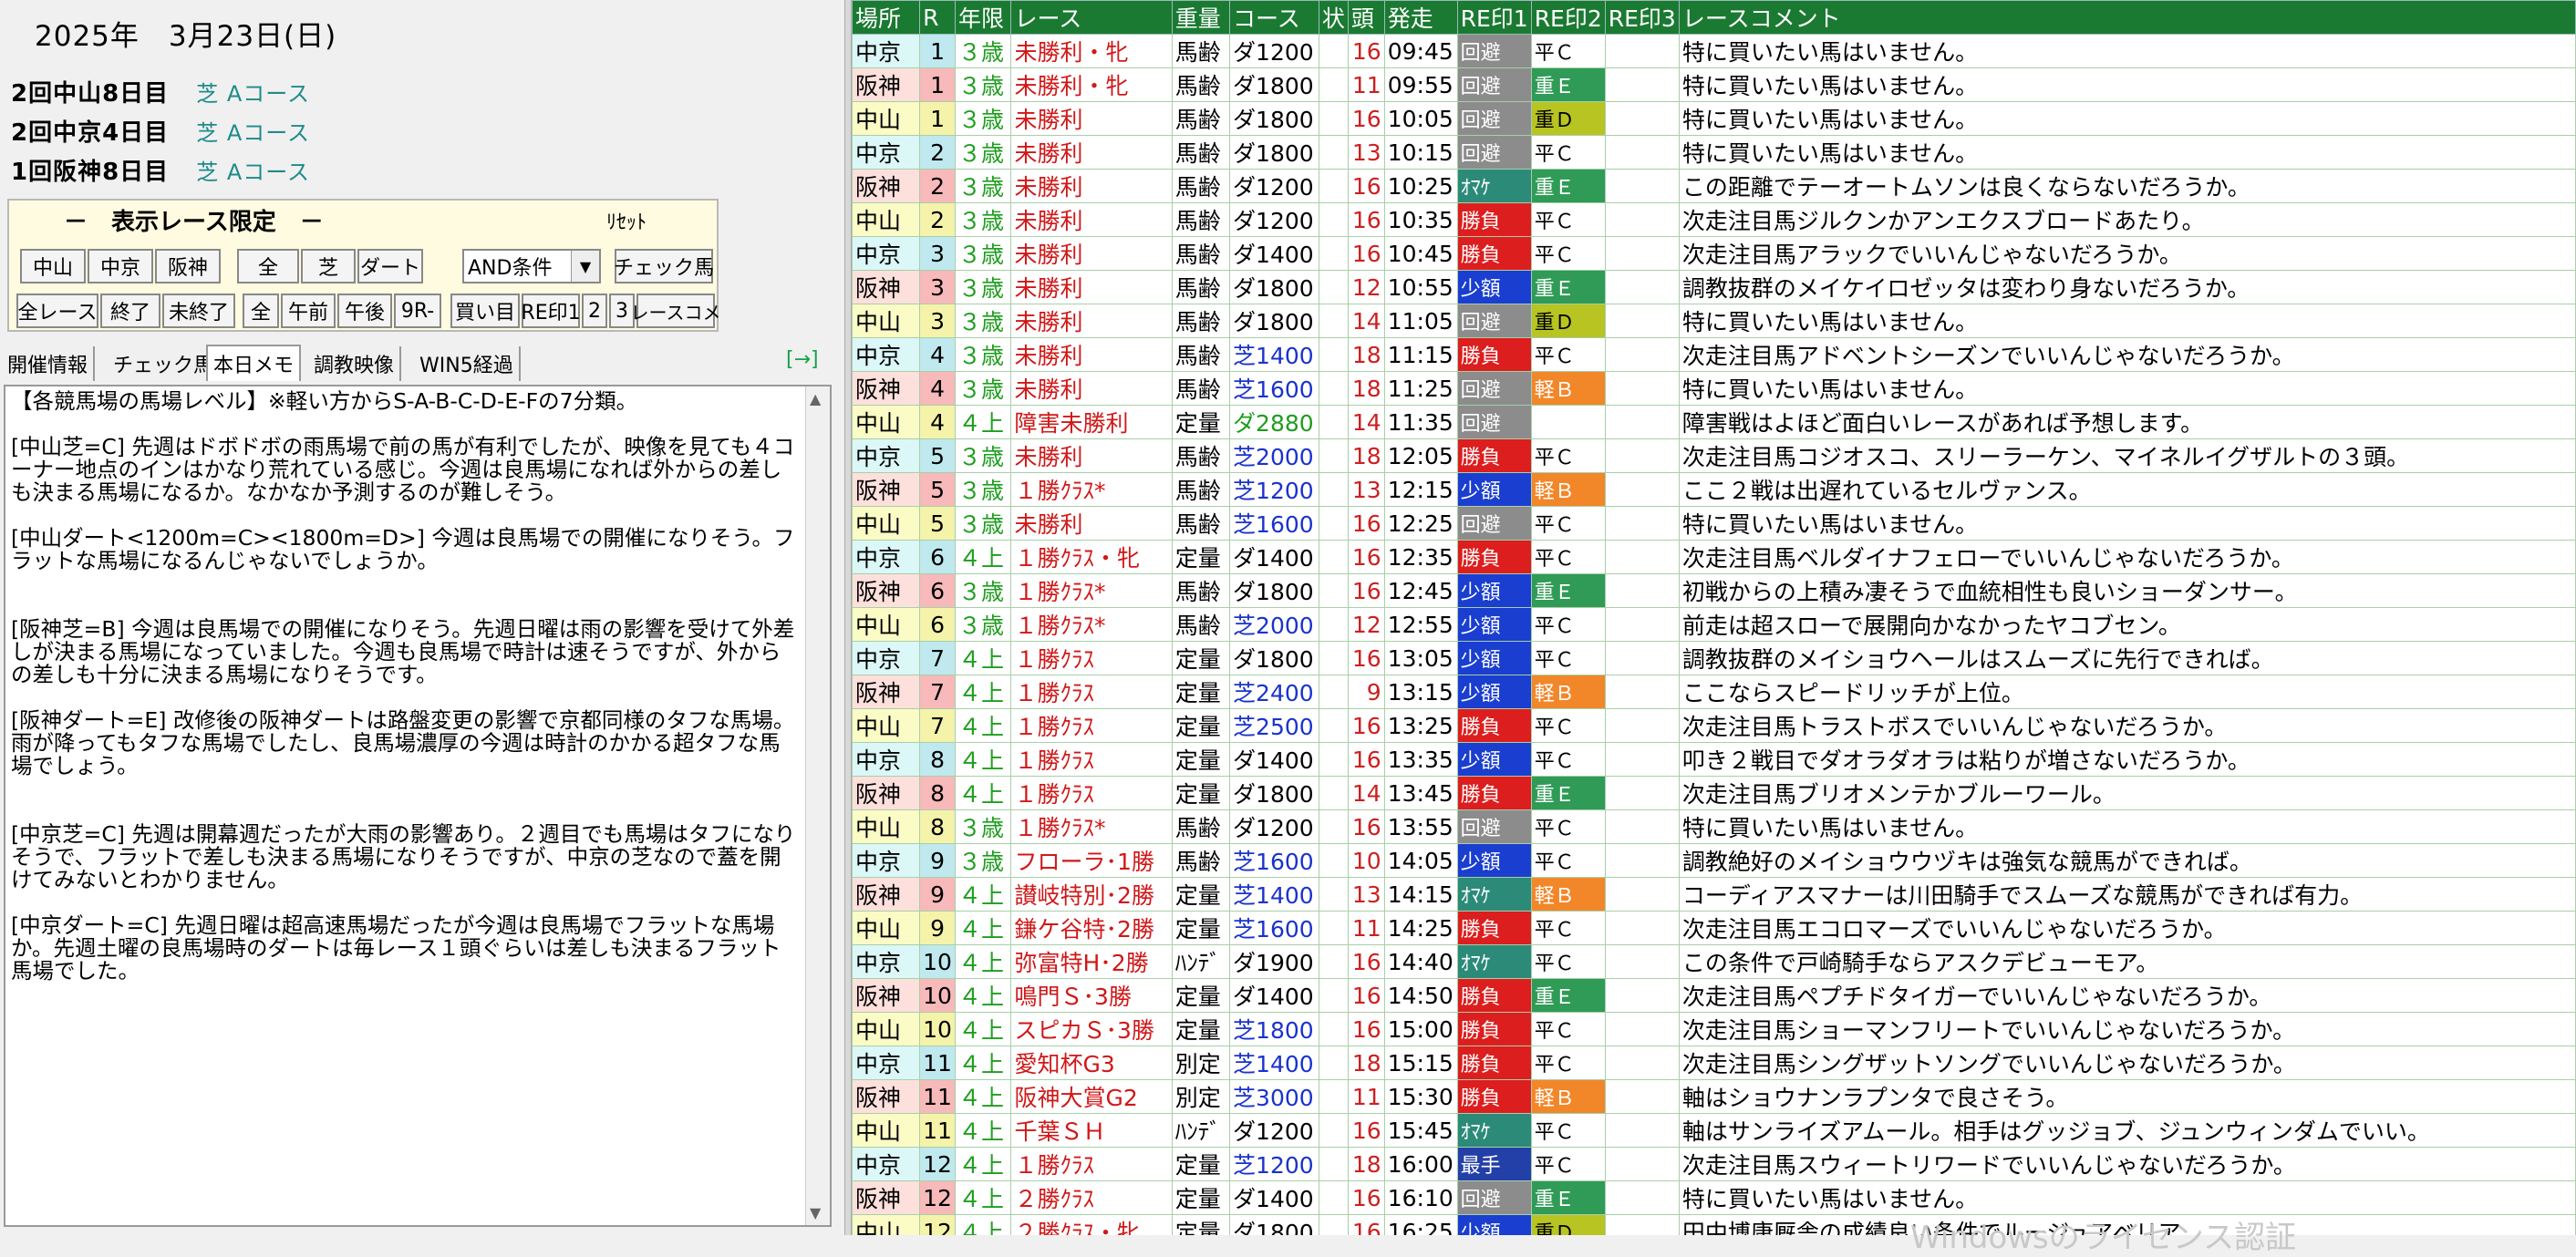 The height and width of the screenshot is (1257, 2576). Describe the element at coordinates (198, 311) in the screenshot. I see `filter-unfinished-button: 未終了` at that location.